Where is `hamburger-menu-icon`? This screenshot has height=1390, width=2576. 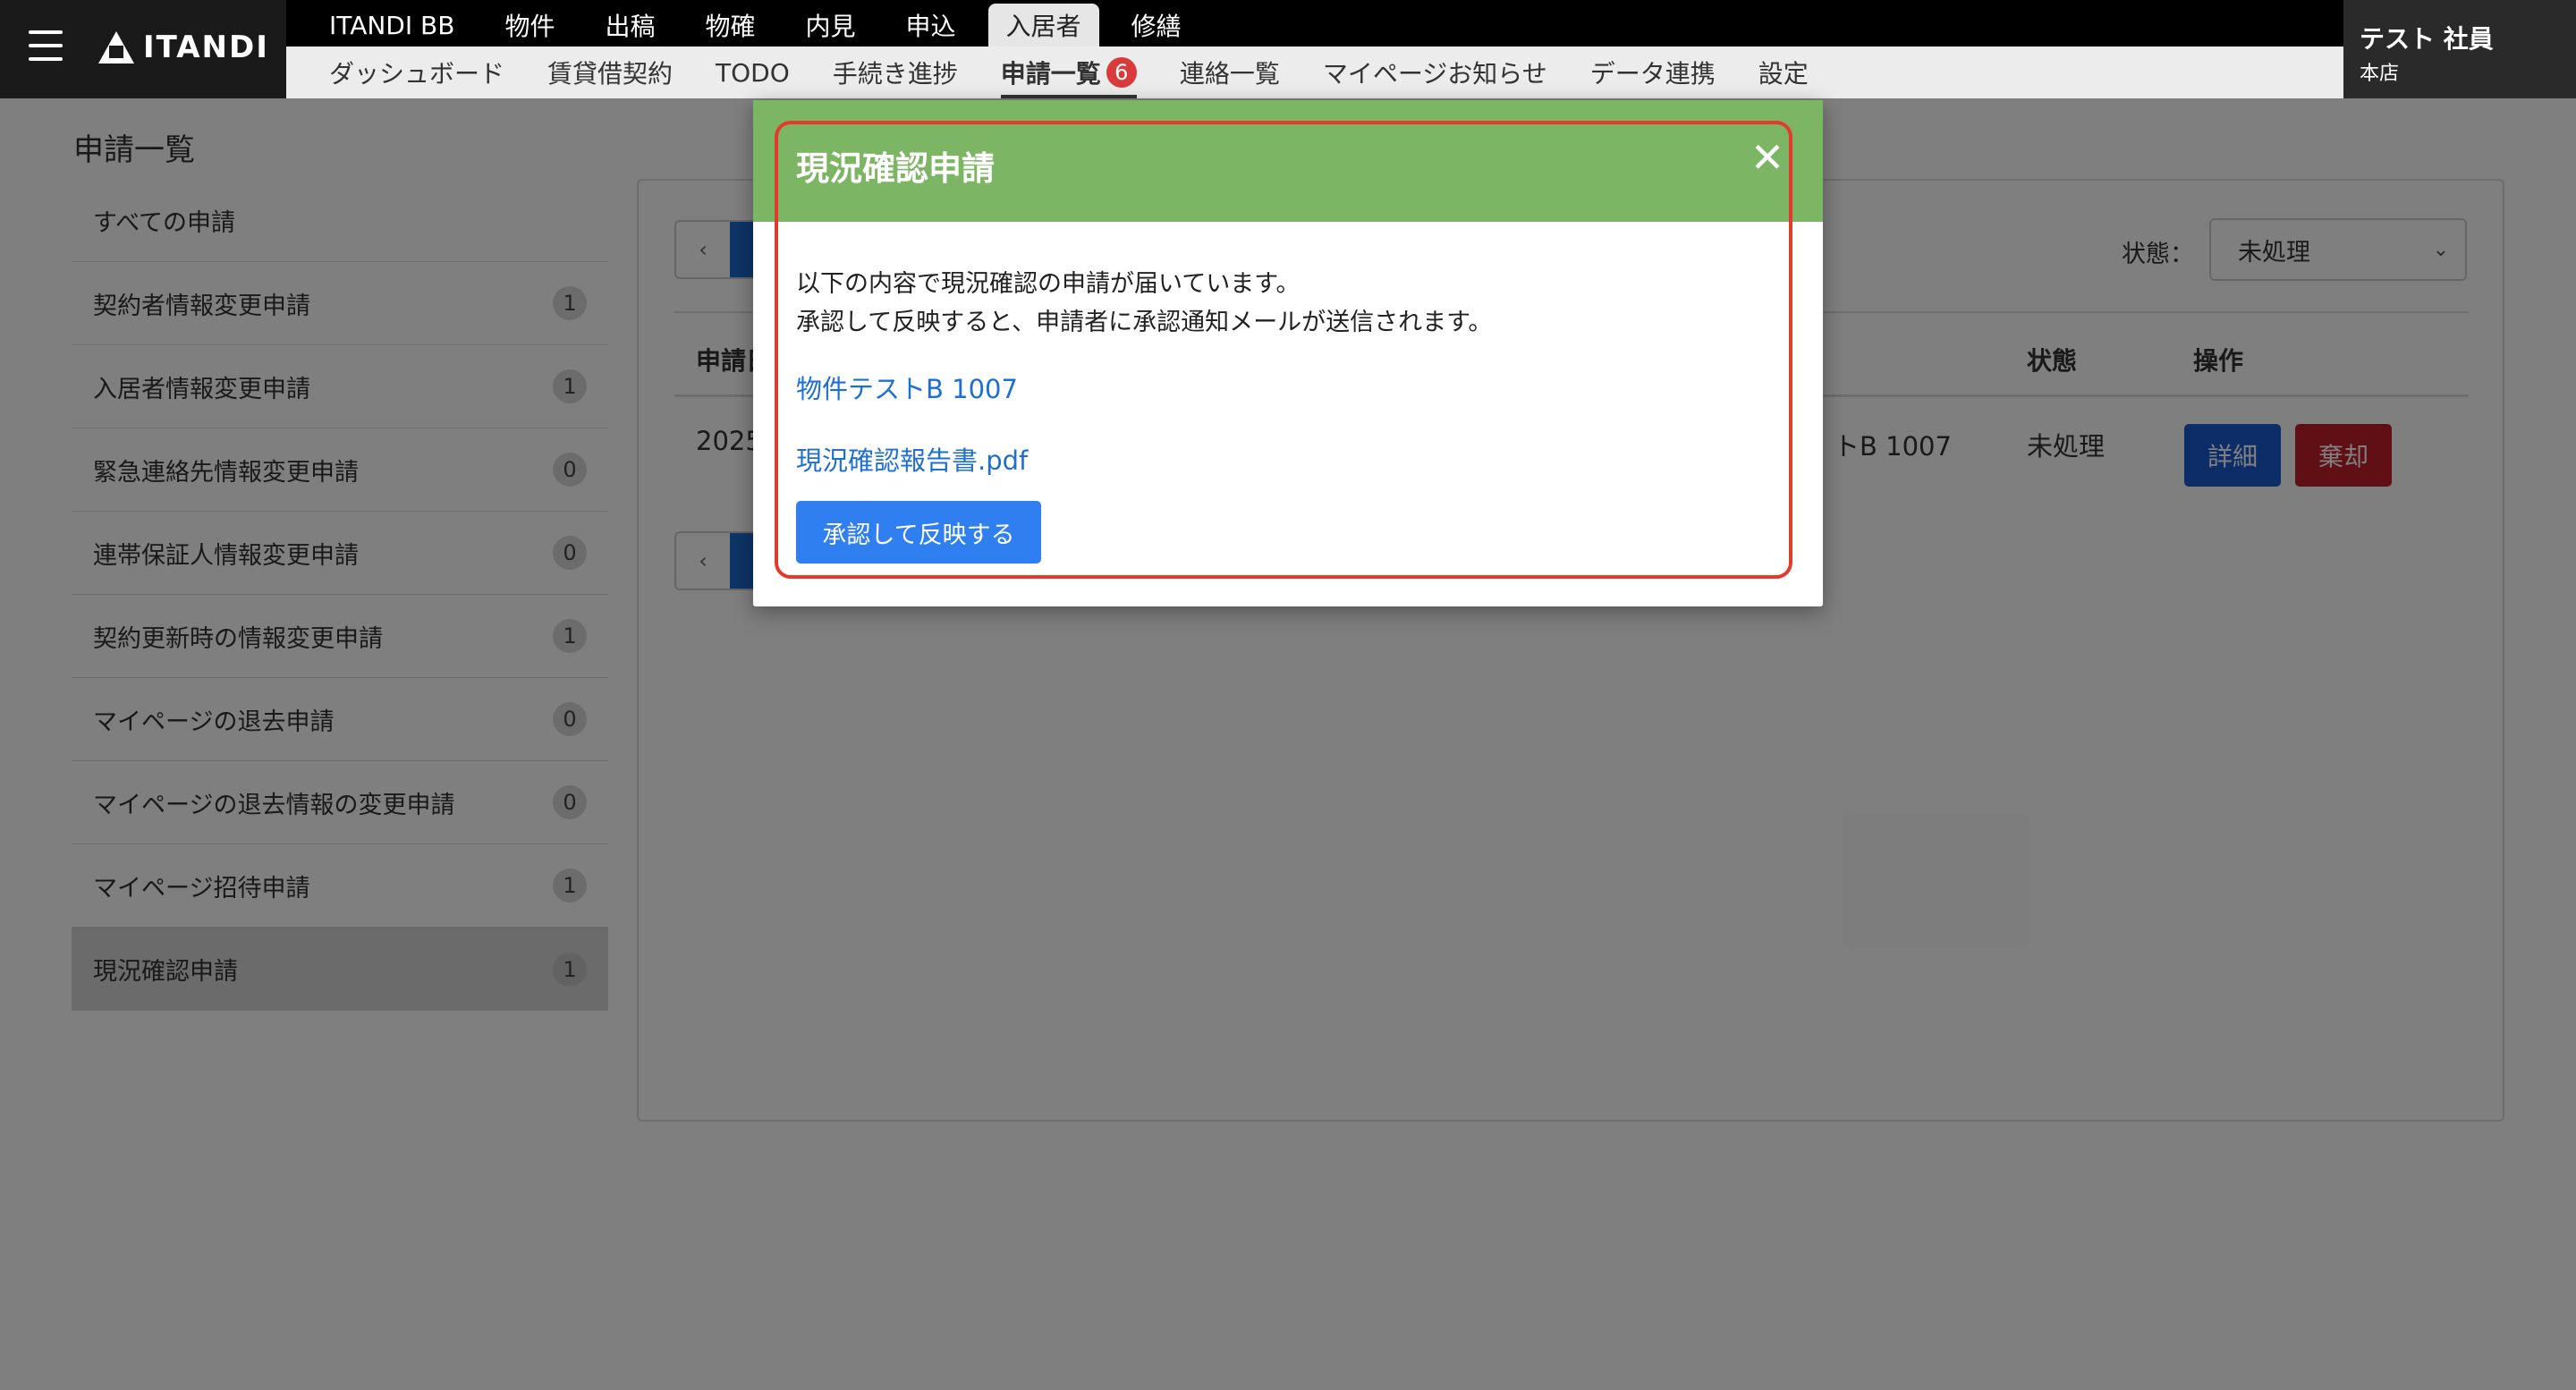 hamburger-menu-icon is located at coordinates (48, 45).